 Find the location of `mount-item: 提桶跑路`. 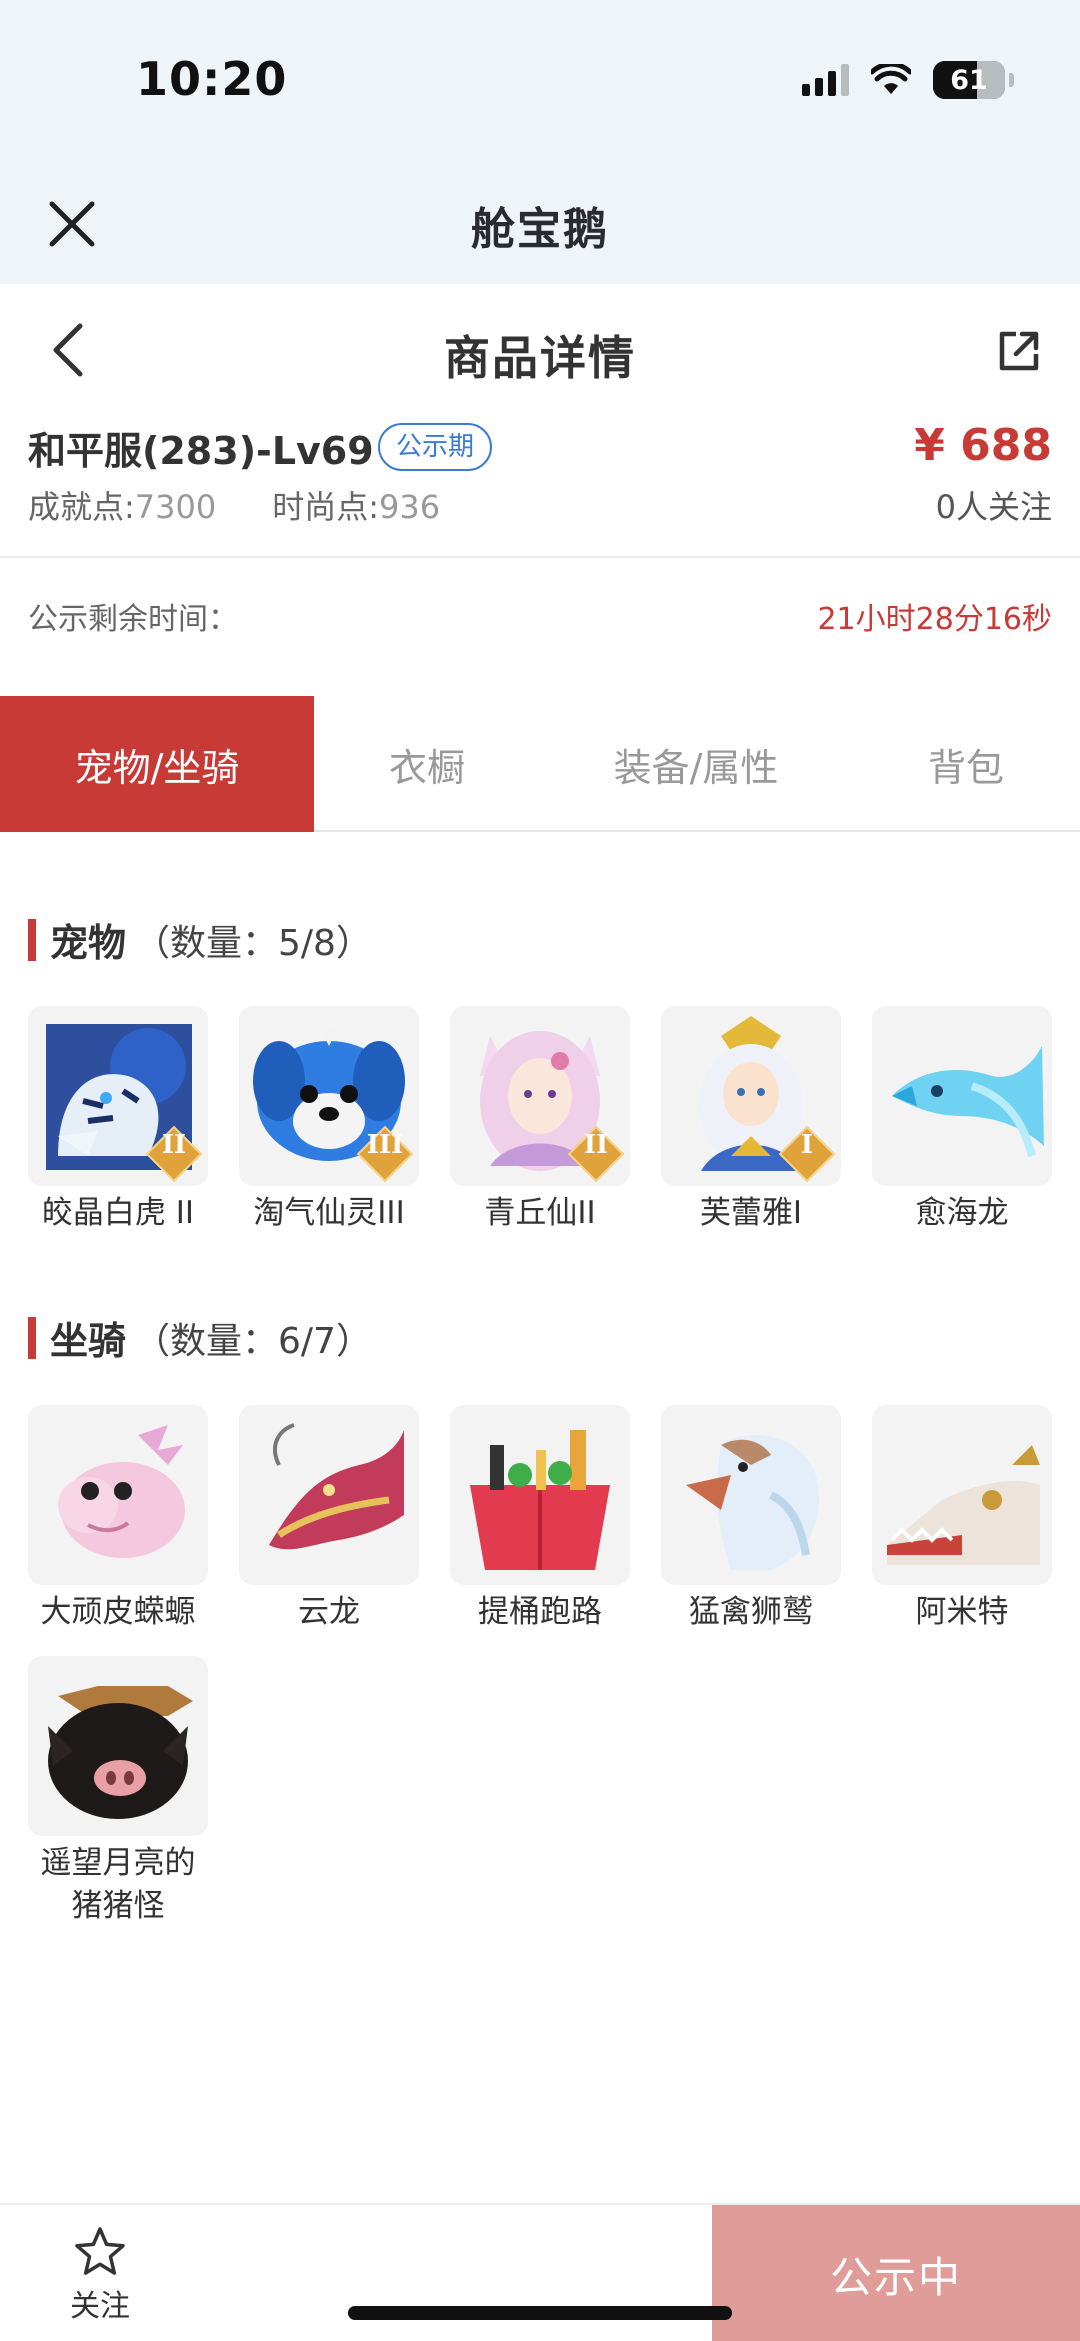

mount-item: 提桶跑路 is located at coordinates (540, 1519).